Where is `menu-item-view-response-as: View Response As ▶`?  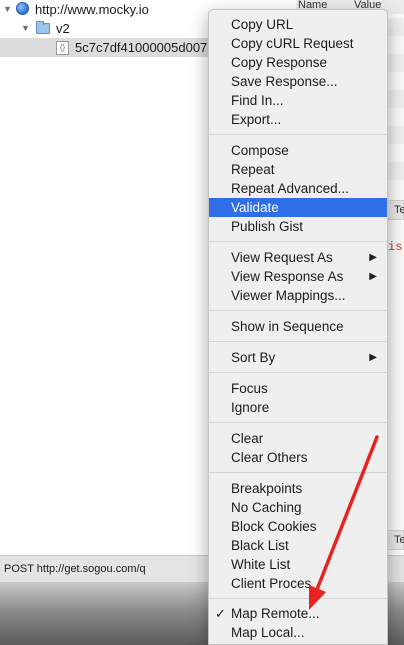 menu-item-view-response-as: View Response As ▶ is located at coordinates (298, 276).